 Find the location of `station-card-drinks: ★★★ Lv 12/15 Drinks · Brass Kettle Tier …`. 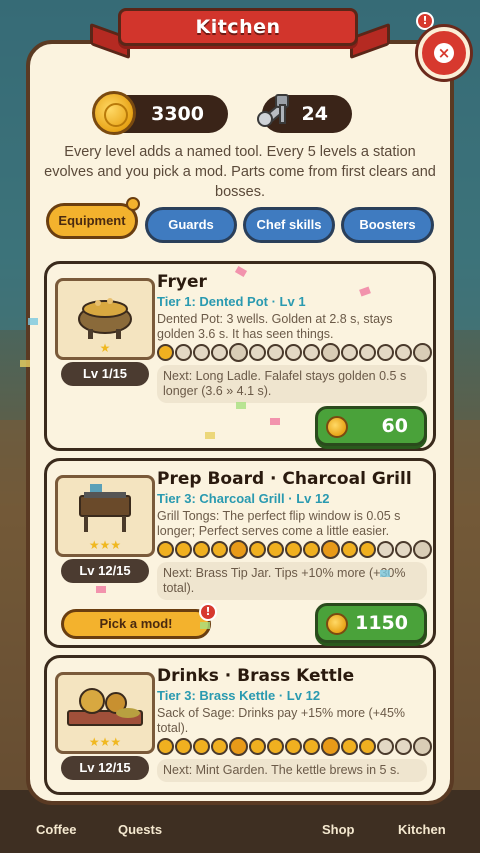

station-card-drinks: ★★★ Lv 12/15 Drinks · Brass Kettle Tier … is located at coordinates (240, 725).